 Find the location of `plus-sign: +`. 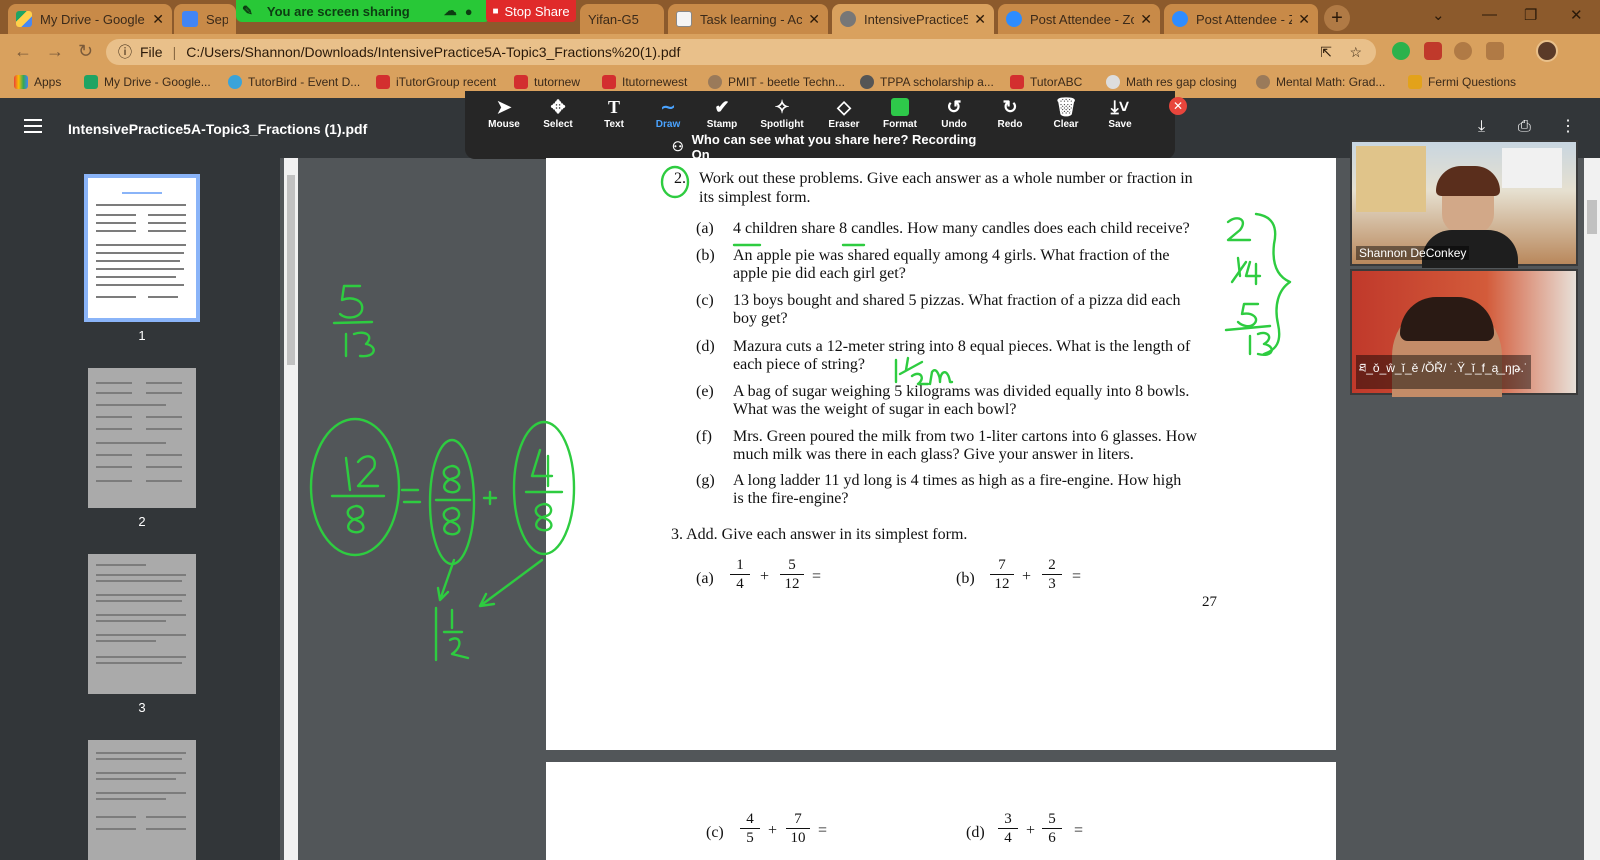

plus-sign: + is located at coordinates (773, 830).